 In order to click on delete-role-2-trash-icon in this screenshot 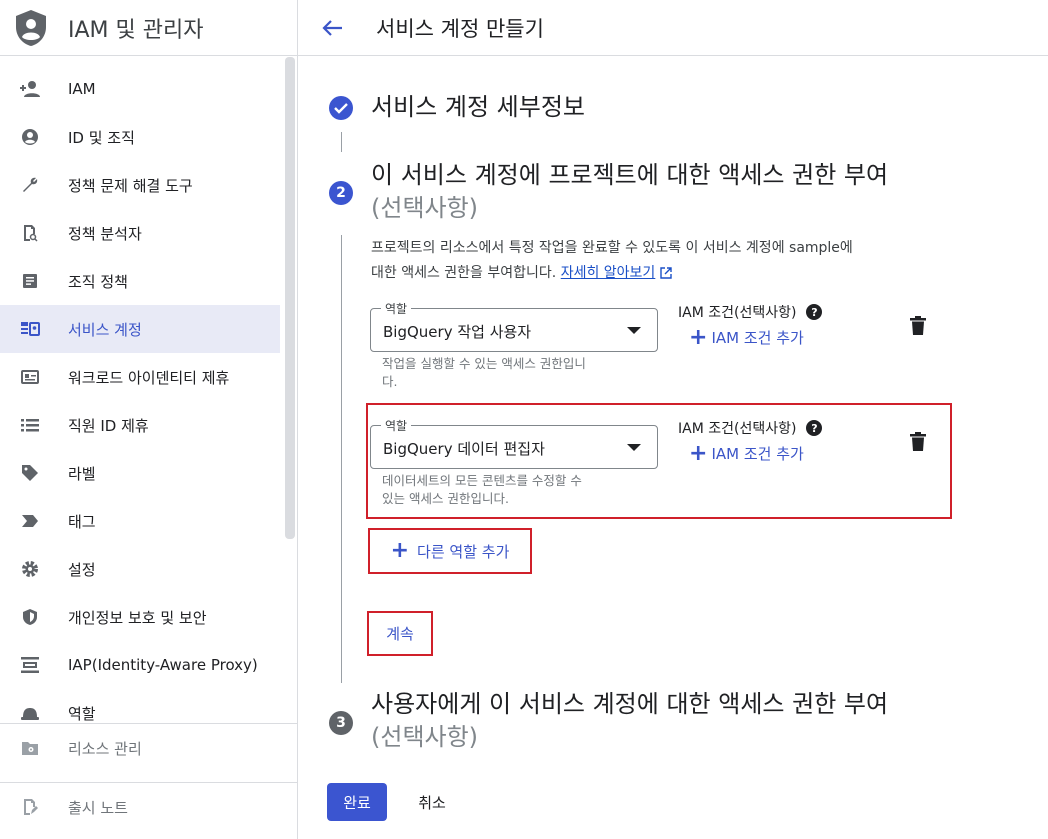, I will do `click(918, 442)`.